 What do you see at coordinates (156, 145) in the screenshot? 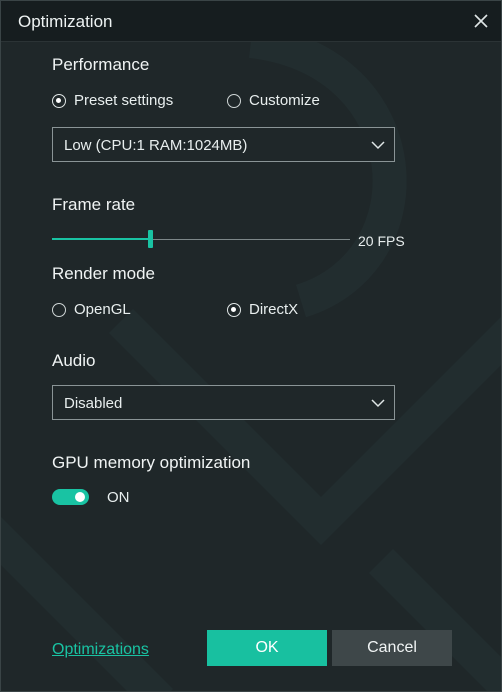
I see `performance-preset-value: Low (CPU:1 RAM:1024MB)` at bounding box center [156, 145].